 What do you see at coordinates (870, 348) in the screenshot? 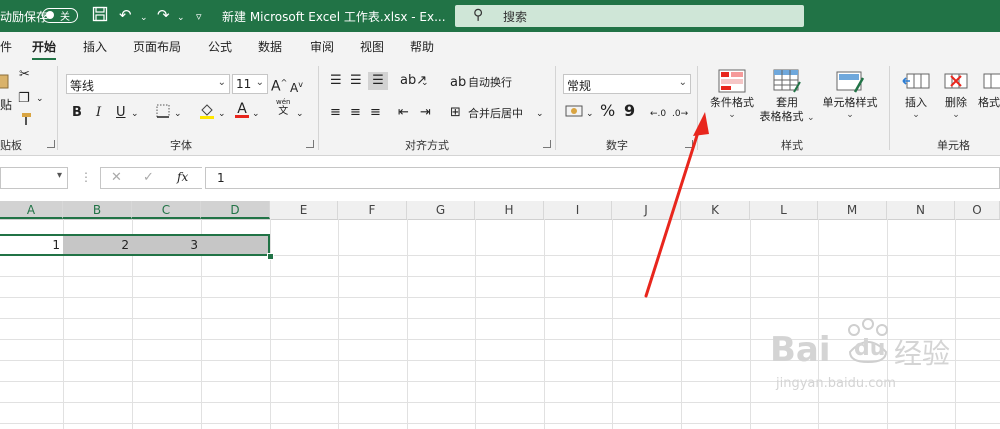
I see `watermark-brand-2: du` at bounding box center [870, 348].